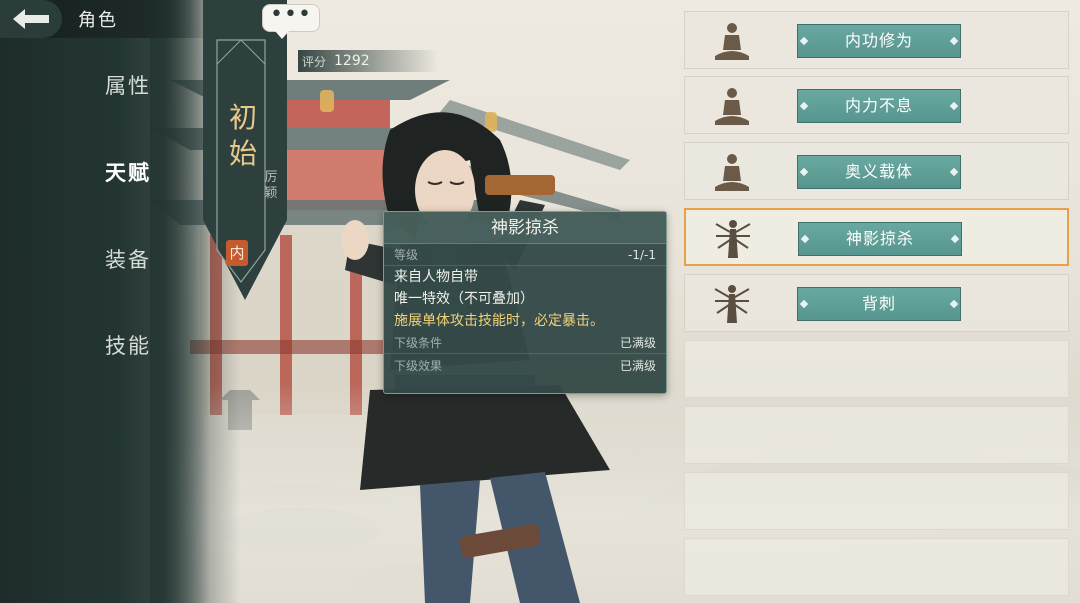 Image resolution: width=1080 pixels, height=603 pixels. I want to click on nav-item-skills: 技能, so click(128, 345).